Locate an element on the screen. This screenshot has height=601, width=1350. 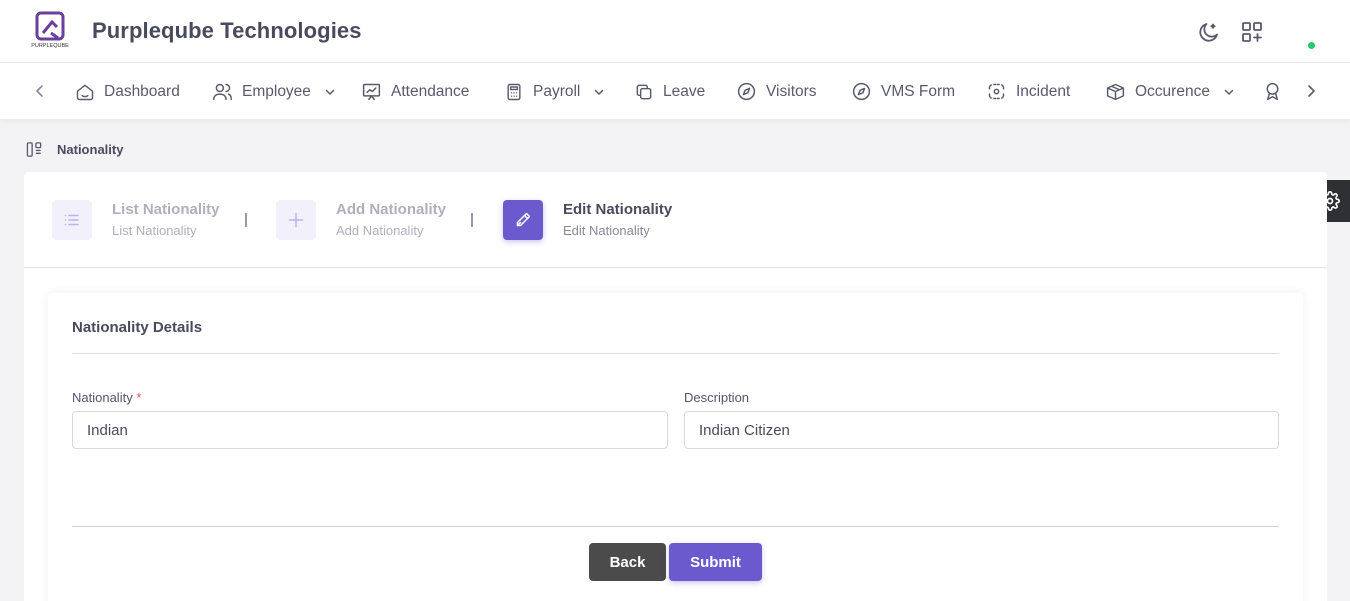
back-button: Back is located at coordinates (627, 562).